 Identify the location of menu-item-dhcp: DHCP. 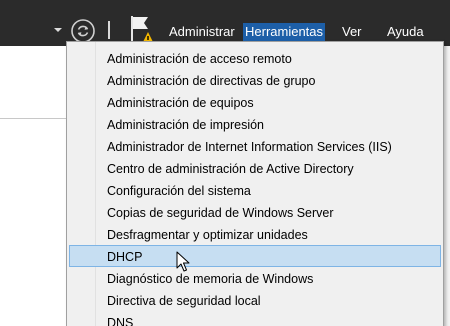
(255, 256).